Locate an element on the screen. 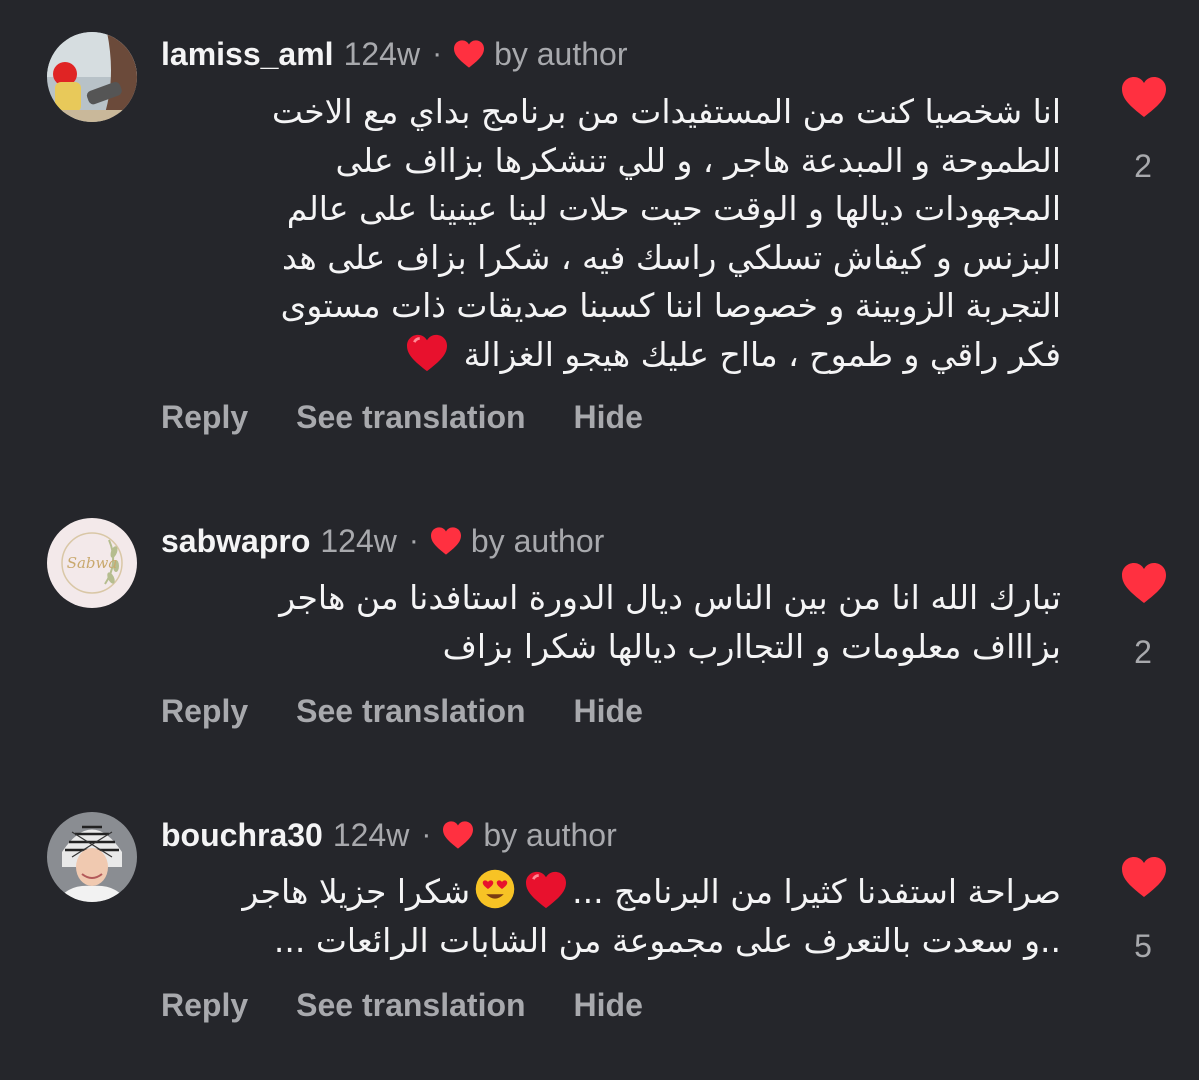 Image resolution: width=1199 pixels, height=1080 pixels. heart-eyes-emoji-icon is located at coordinates (495, 889).